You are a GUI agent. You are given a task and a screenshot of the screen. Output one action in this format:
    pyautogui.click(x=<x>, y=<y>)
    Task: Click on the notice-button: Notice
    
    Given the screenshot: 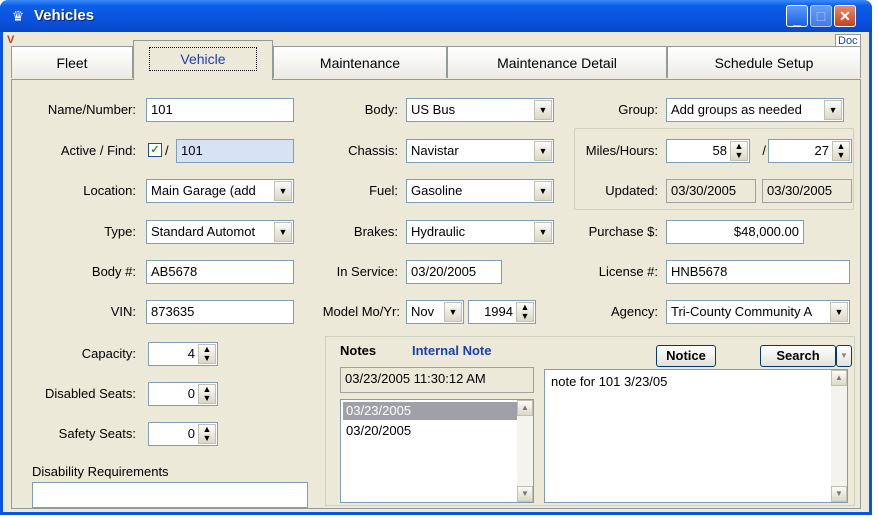 What is the action you would take?
    pyautogui.click(x=686, y=356)
    